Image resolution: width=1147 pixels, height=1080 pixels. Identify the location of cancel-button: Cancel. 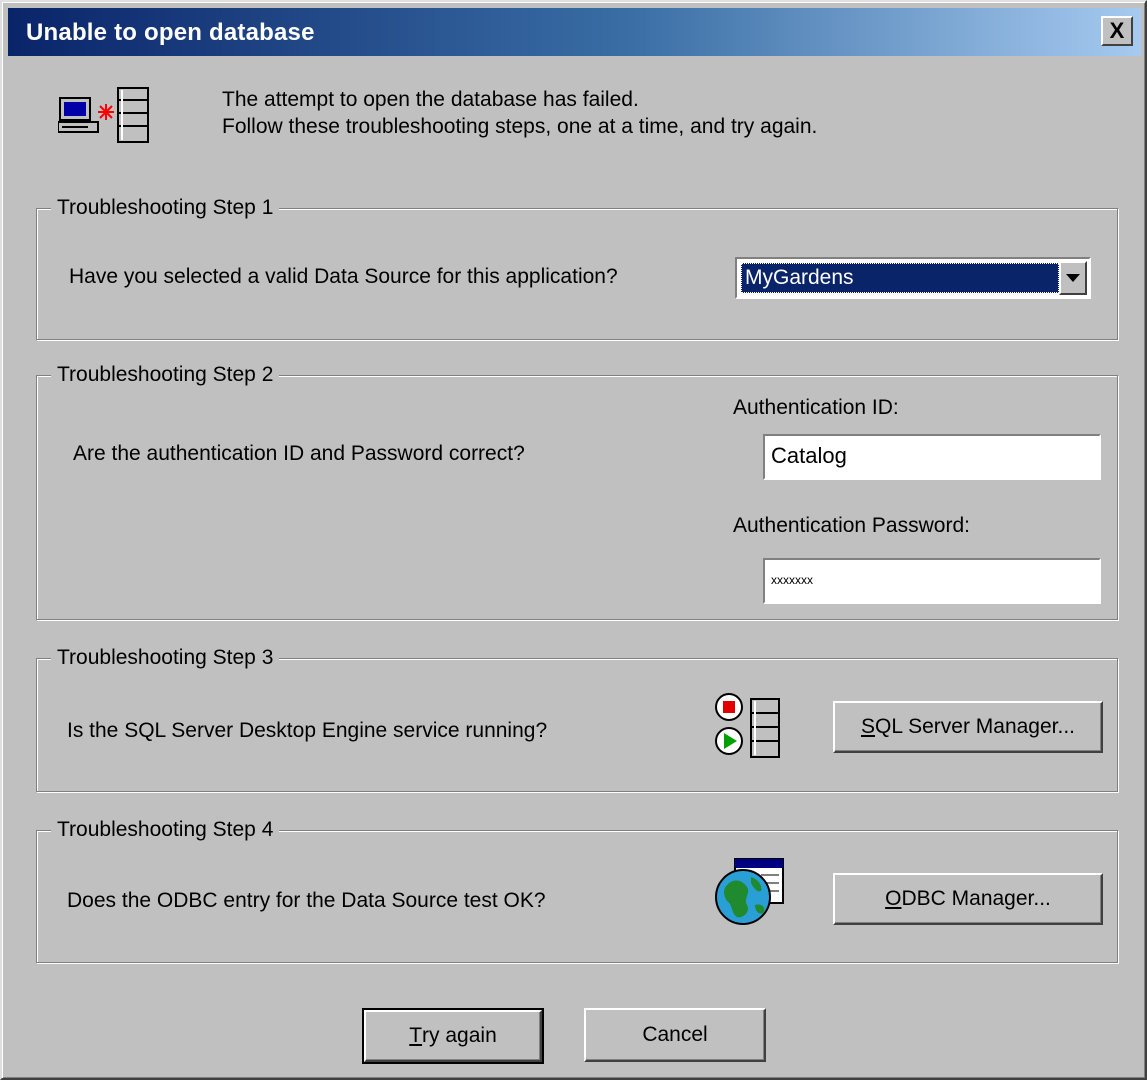
(675, 1035).